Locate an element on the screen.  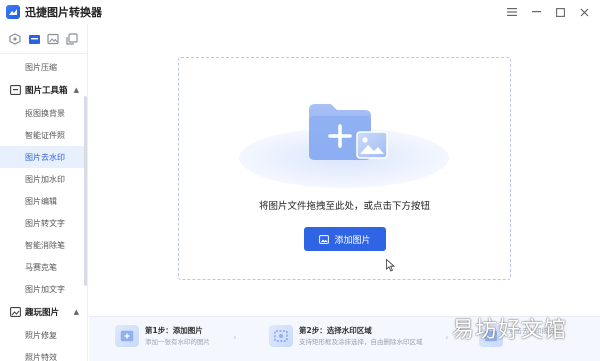
copy-icon is located at coordinates (72, 39).